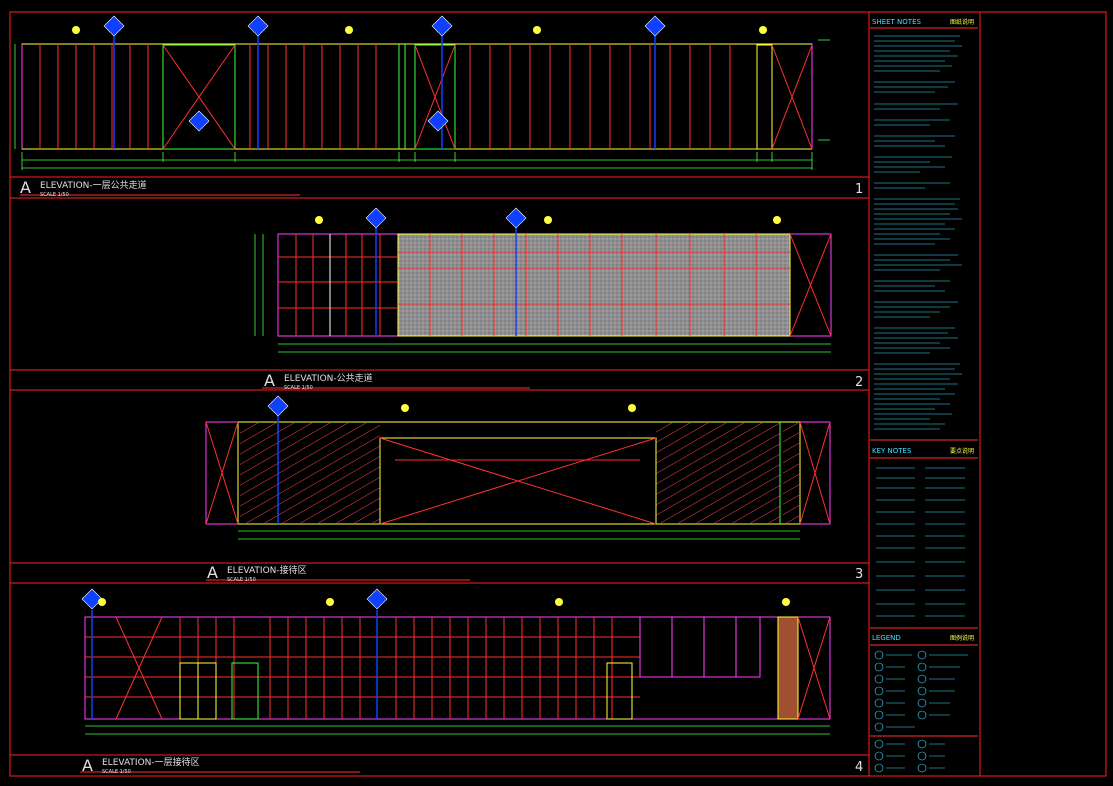  Describe the element at coordinates (962, 22) in the screenshot. I see `sheet-notes-title-cn: 图纸说明` at that location.